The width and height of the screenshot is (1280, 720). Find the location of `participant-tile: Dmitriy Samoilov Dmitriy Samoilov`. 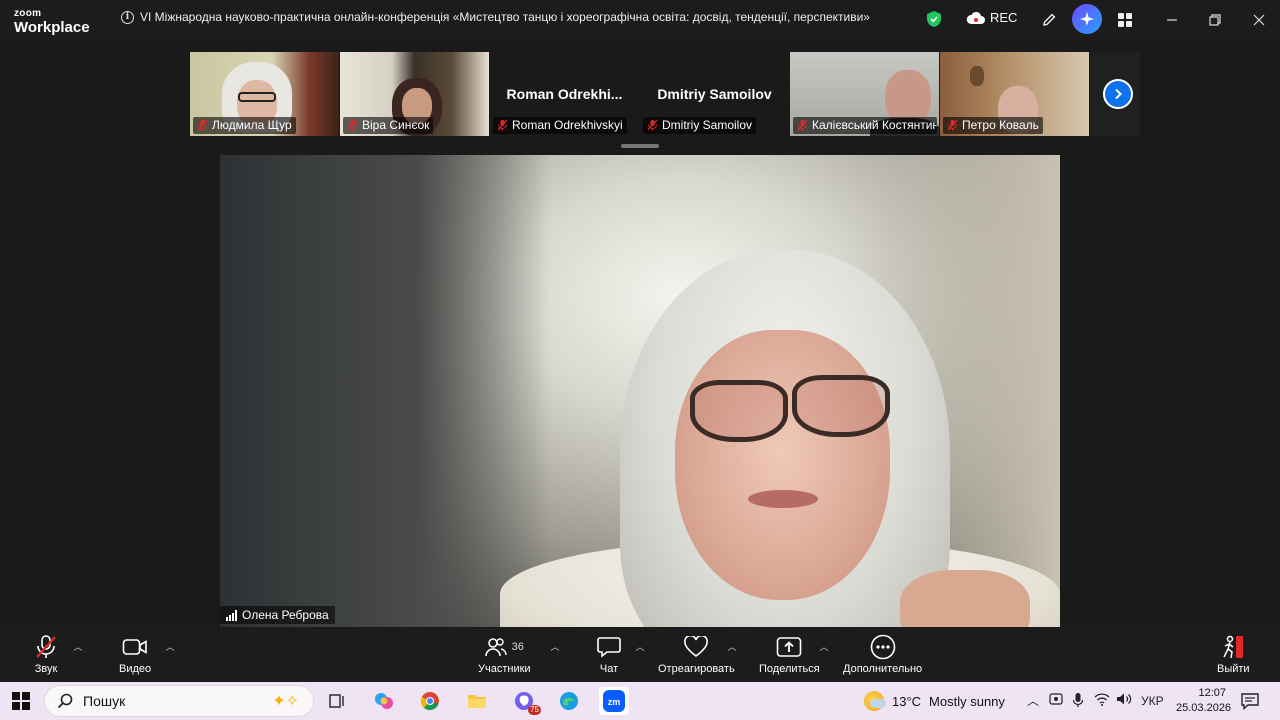

participant-tile: Dmitriy Samoilov Dmitriy Samoilov is located at coordinates (714, 94).